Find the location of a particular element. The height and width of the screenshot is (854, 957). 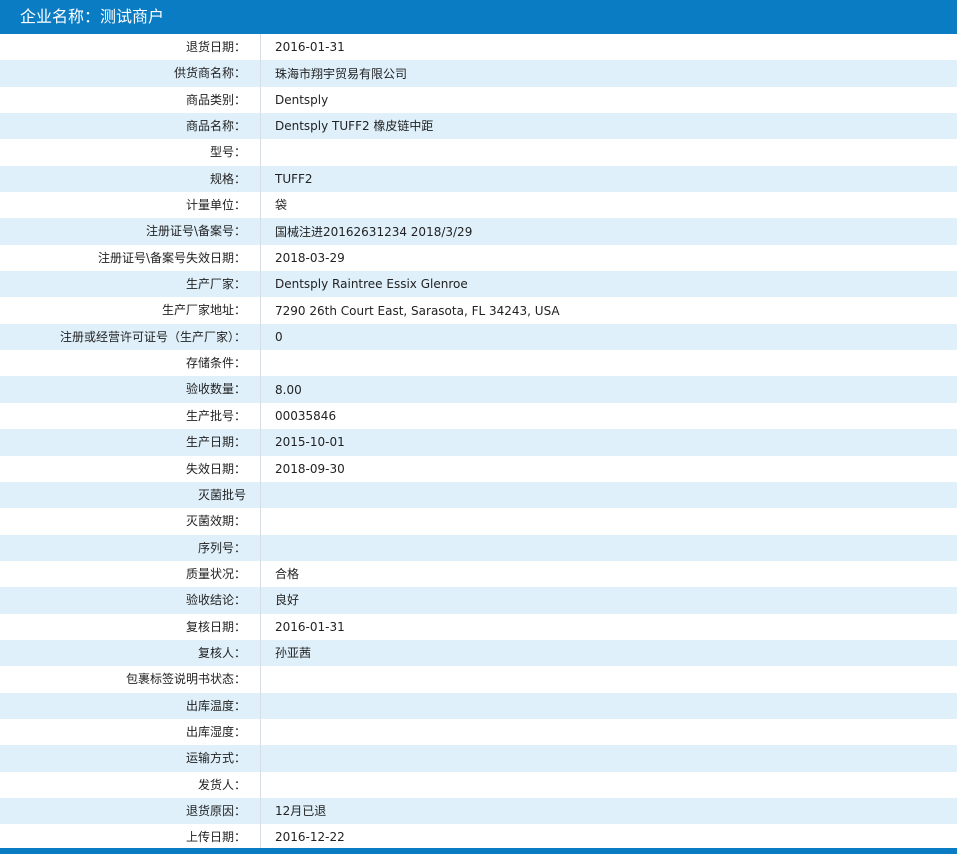

table-row: 退货原因： 12月已退 is located at coordinates (478, 811).